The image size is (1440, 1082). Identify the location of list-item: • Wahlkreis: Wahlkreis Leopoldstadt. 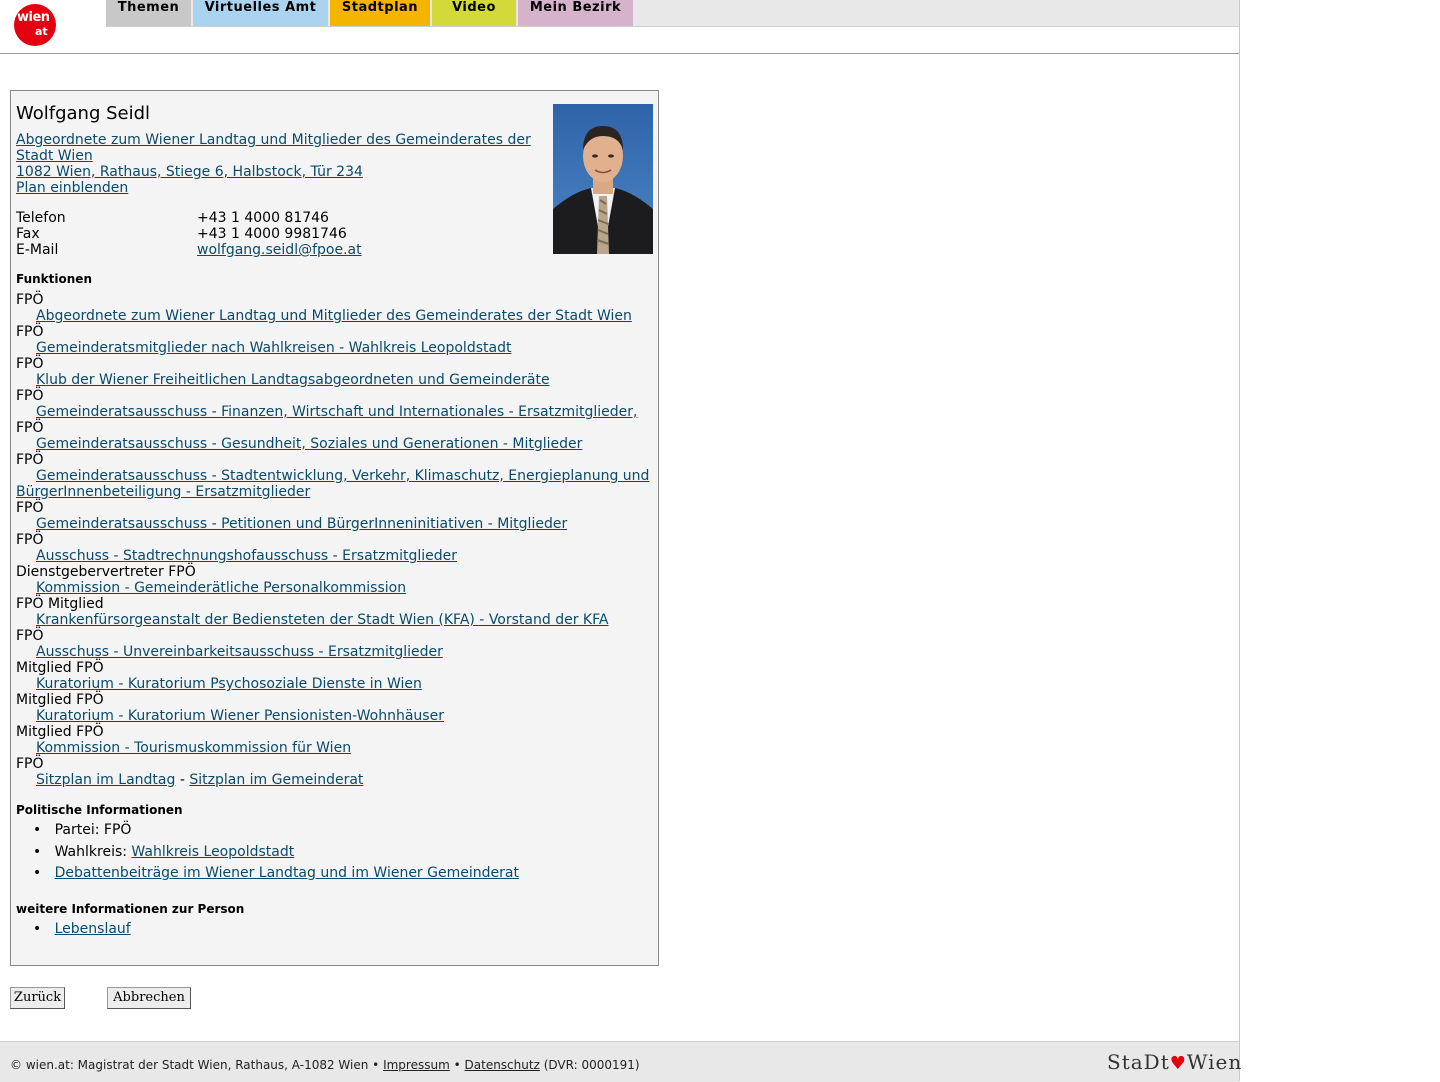
(163, 852).